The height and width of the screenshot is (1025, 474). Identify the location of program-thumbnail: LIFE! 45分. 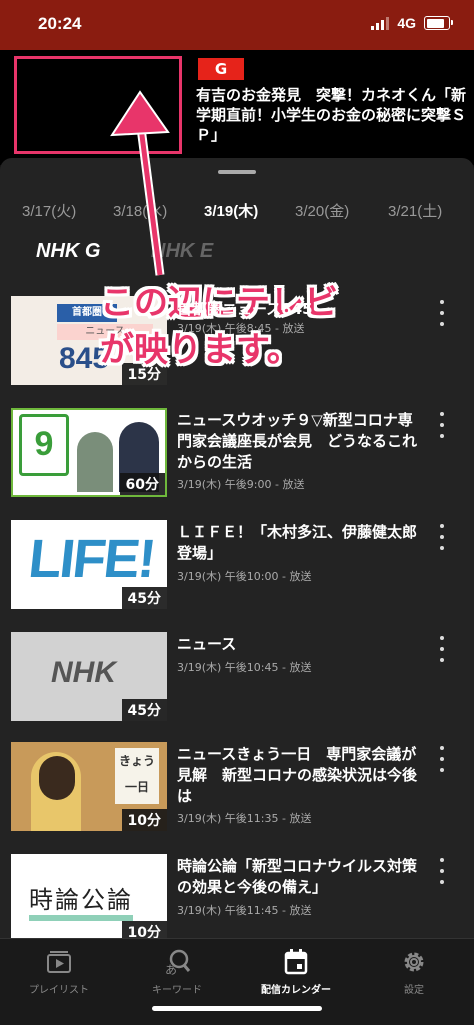
(89, 564).